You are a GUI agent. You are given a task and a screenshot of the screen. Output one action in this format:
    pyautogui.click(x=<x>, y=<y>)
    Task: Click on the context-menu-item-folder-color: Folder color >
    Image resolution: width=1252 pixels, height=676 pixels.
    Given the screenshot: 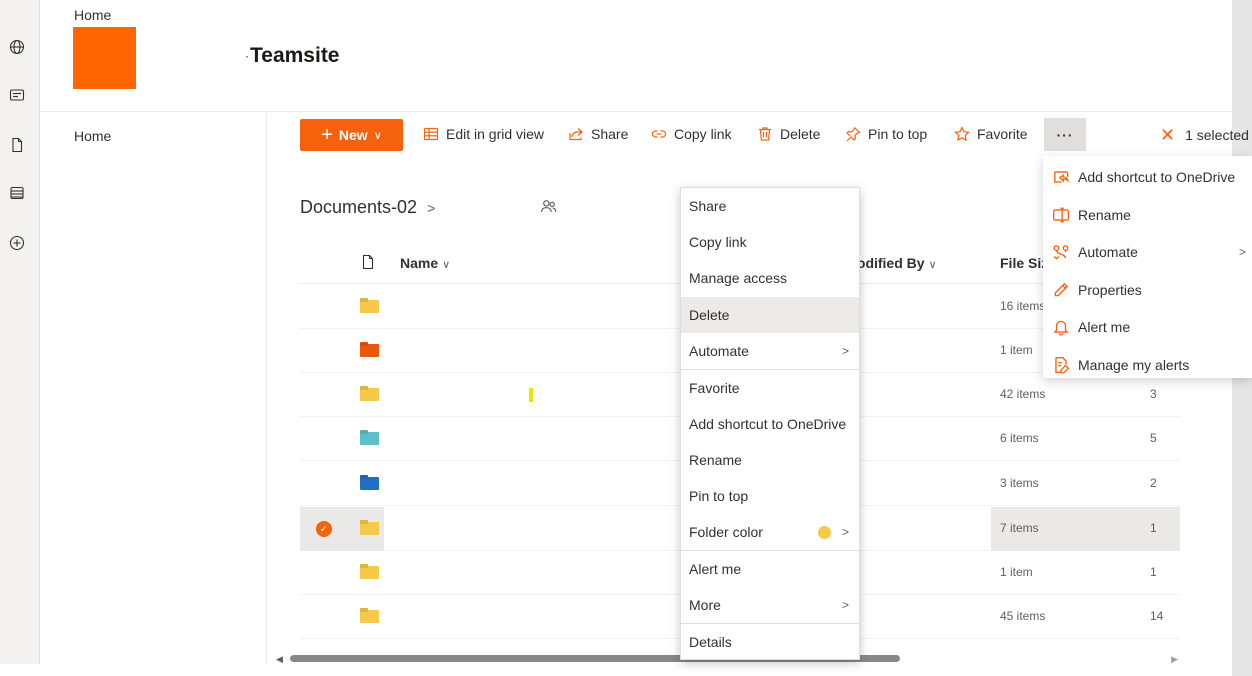 What is the action you would take?
    pyautogui.click(x=770, y=532)
    